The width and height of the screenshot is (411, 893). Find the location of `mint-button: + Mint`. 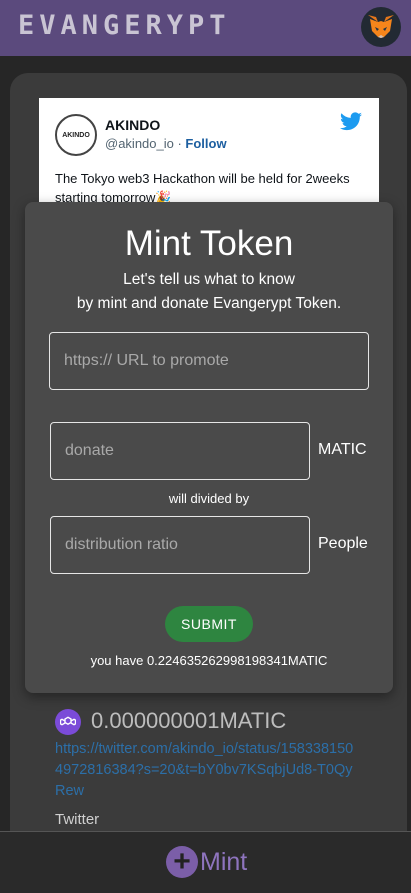

mint-button: + Mint is located at coordinates (206, 862).